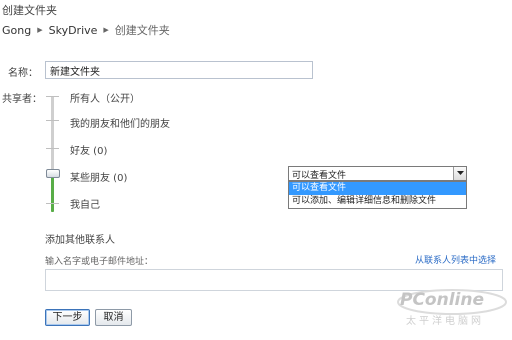 This screenshot has height=340, width=512. I want to click on folder-name-label: 名称：, so click(23, 73).